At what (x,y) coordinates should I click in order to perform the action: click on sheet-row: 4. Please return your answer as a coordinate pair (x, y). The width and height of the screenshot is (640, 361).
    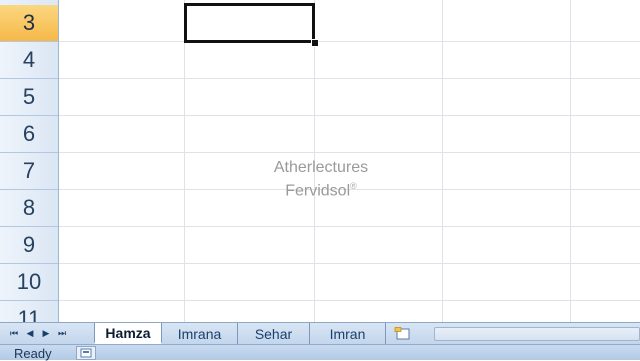
    Looking at the image, I should click on (320, 60).